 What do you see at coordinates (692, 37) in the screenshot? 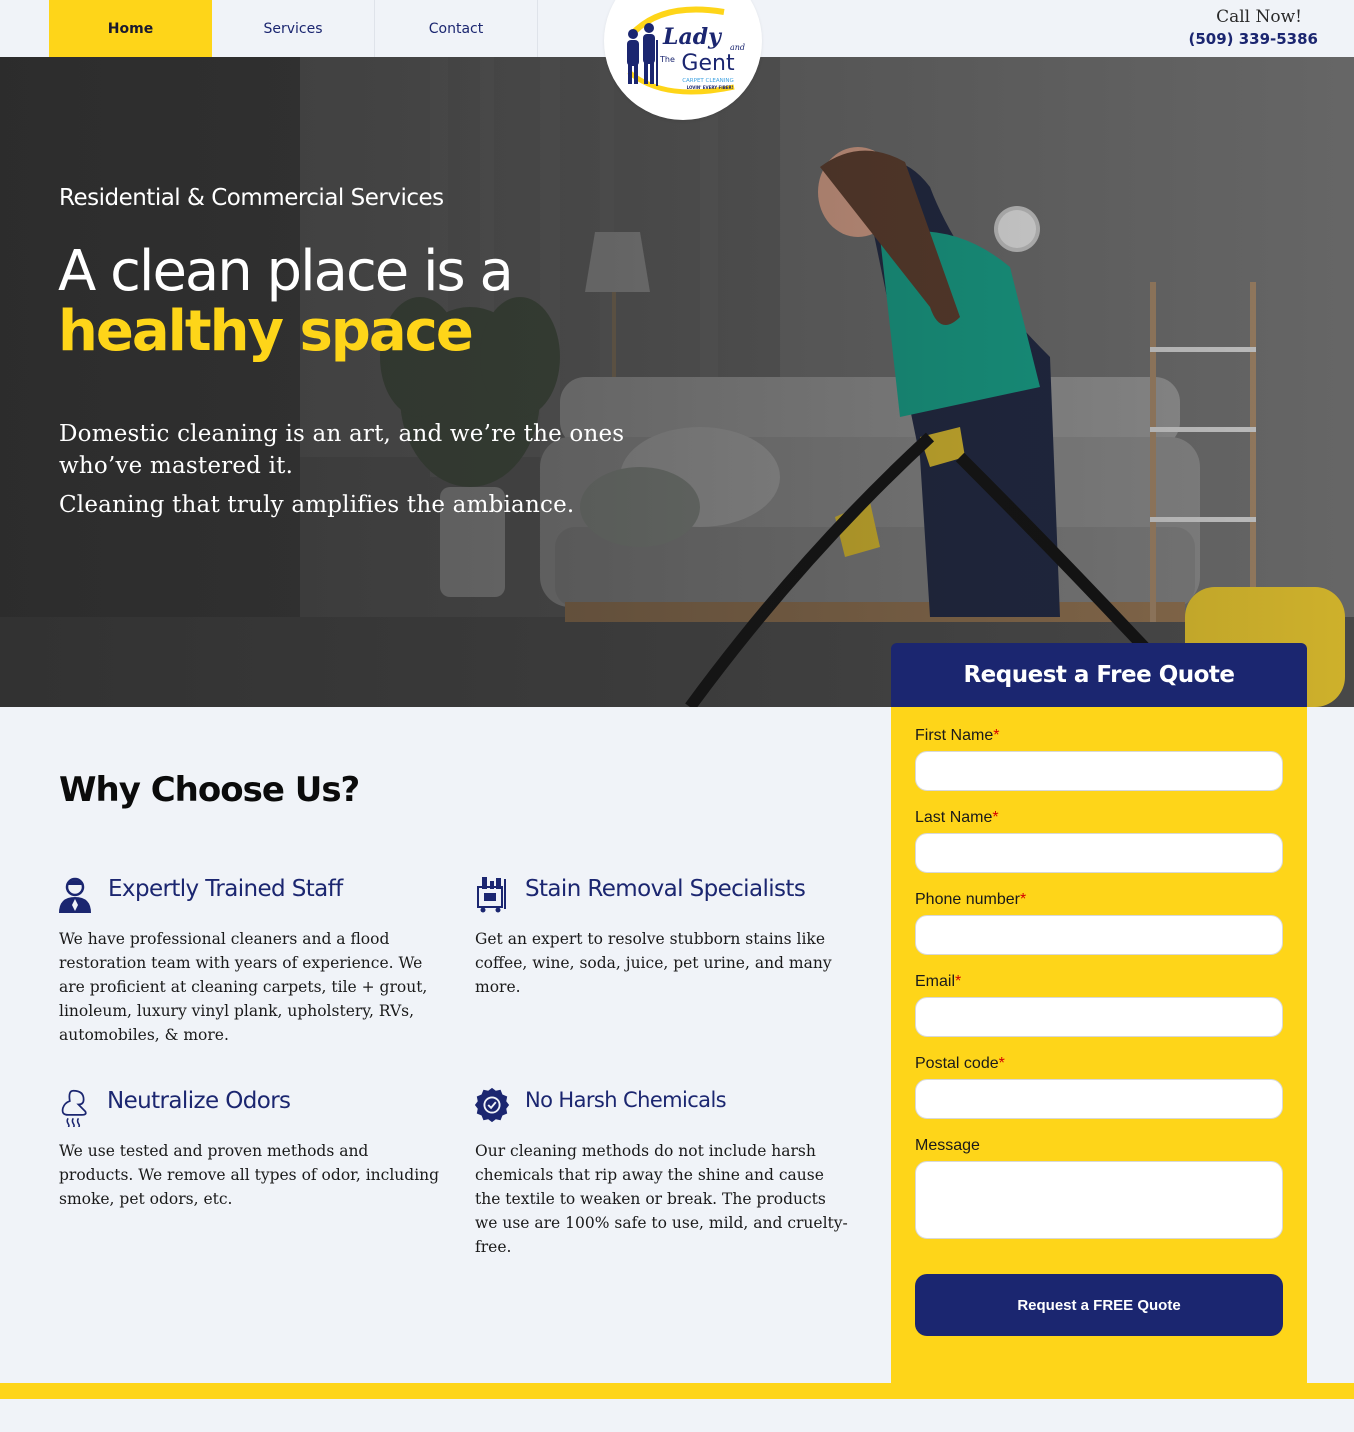
I see `logo-word-lady: Lady` at bounding box center [692, 37].